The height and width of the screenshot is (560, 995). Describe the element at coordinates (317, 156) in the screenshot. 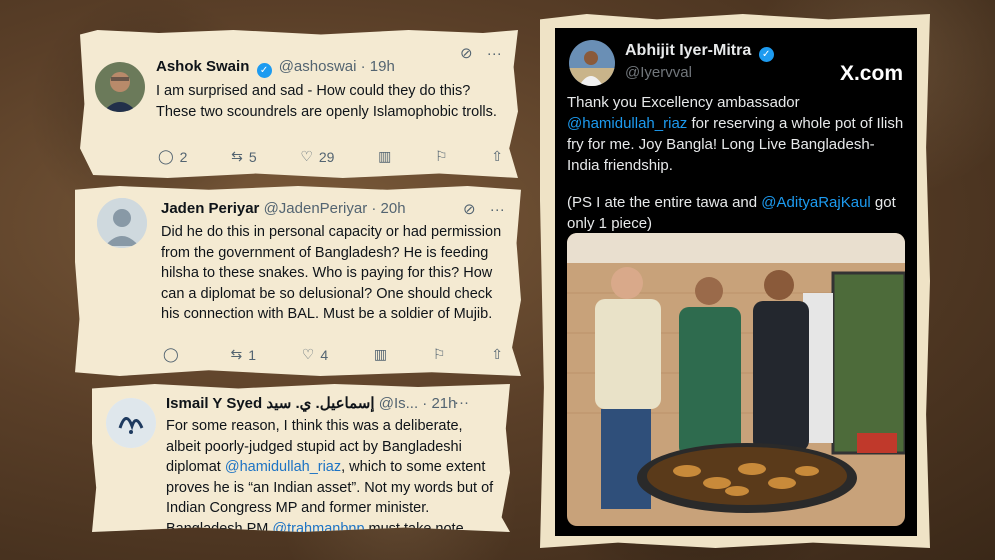

I see `like-button: ♡ 29` at that location.